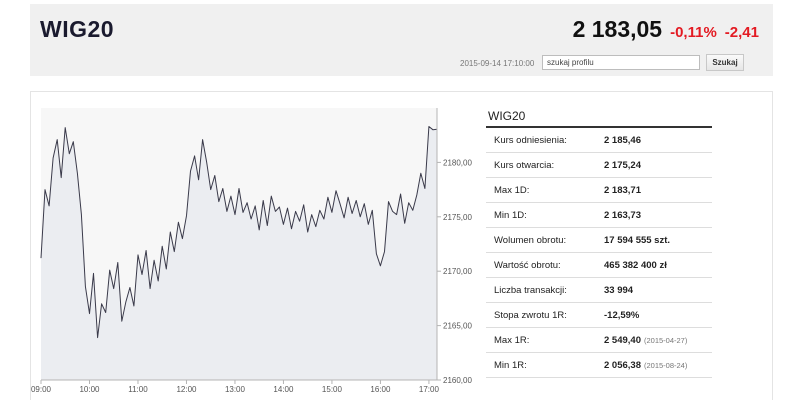 This screenshot has height=401, width=786. Describe the element at coordinates (599, 340) in the screenshot. I see `stats-row: Max 1R: 2 549,40 (2015-04-27)` at that location.